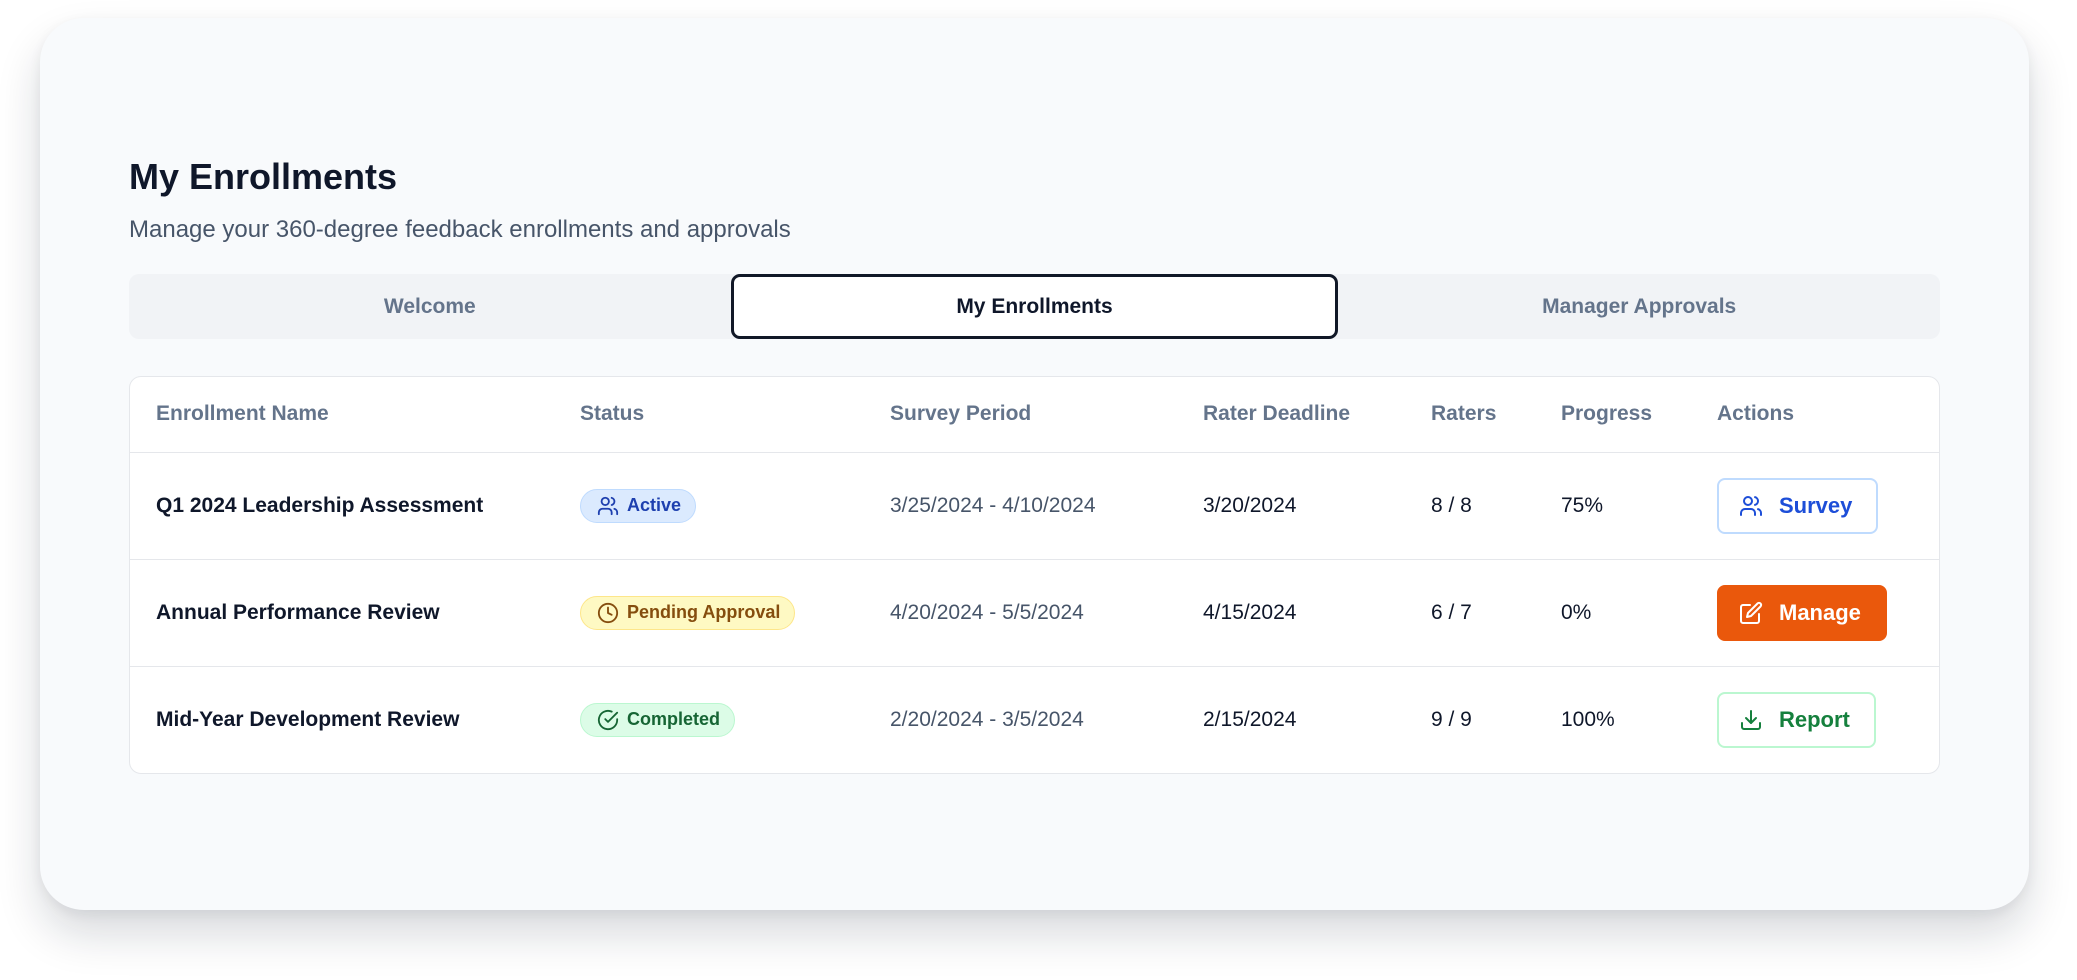 This screenshot has height=980, width=2077. What do you see at coordinates (704, 612) in the screenshot?
I see `status-label: Pending Approval` at bounding box center [704, 612].